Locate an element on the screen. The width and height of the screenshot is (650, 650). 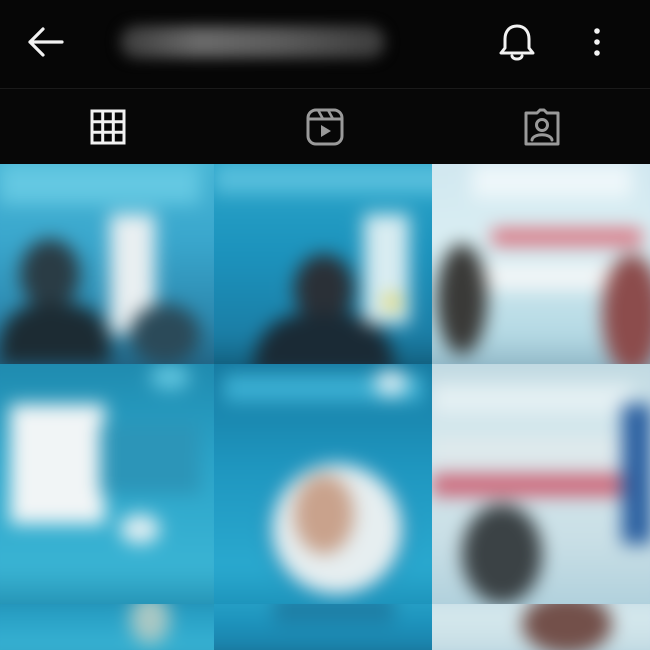
profile-username is located at coordinates (252, 42).